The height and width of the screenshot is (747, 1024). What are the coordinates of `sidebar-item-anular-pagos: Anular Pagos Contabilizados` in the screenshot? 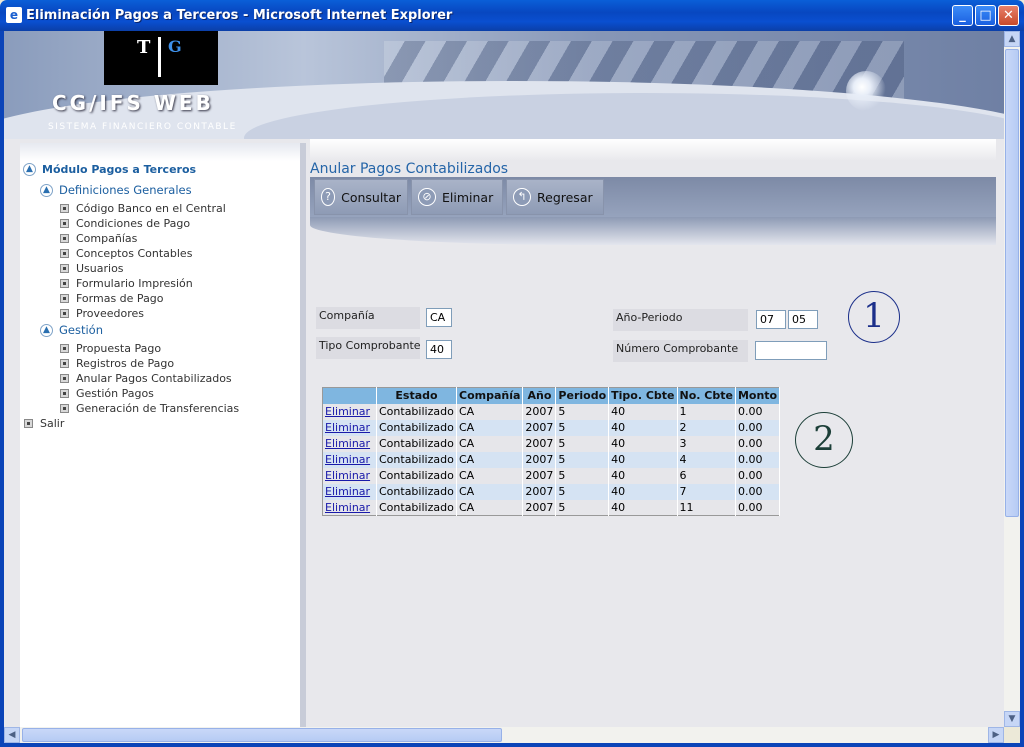 It's located at (146, 378).